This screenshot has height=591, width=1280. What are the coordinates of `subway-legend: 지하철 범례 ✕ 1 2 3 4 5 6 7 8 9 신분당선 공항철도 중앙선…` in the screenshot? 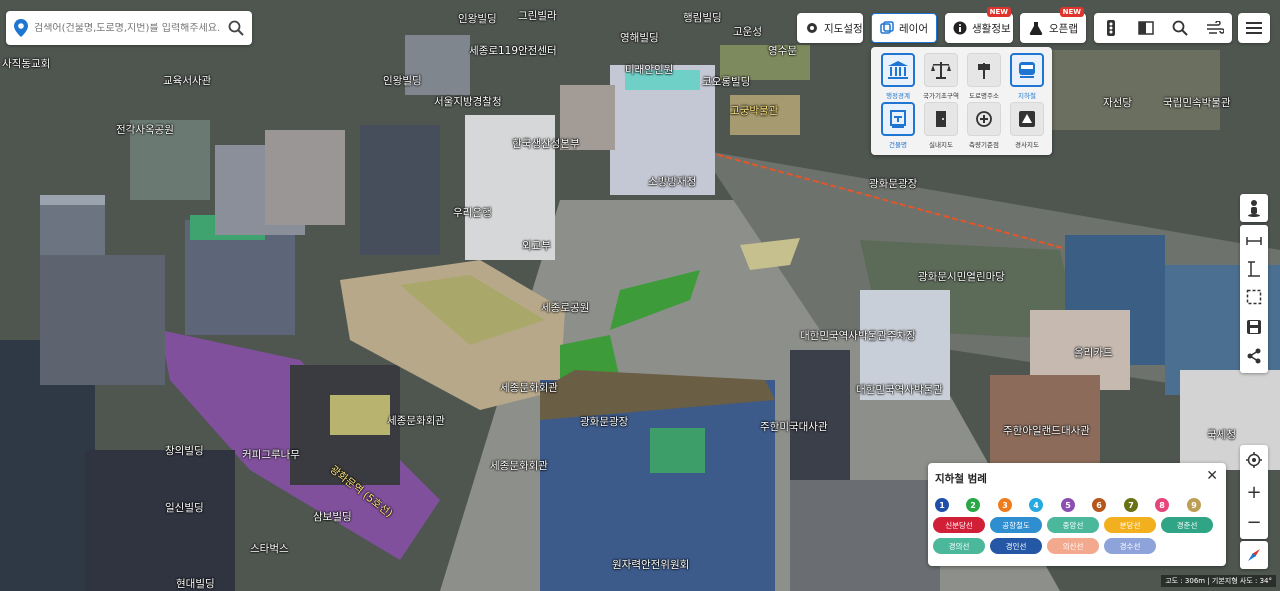 It's located at (1077, 514).